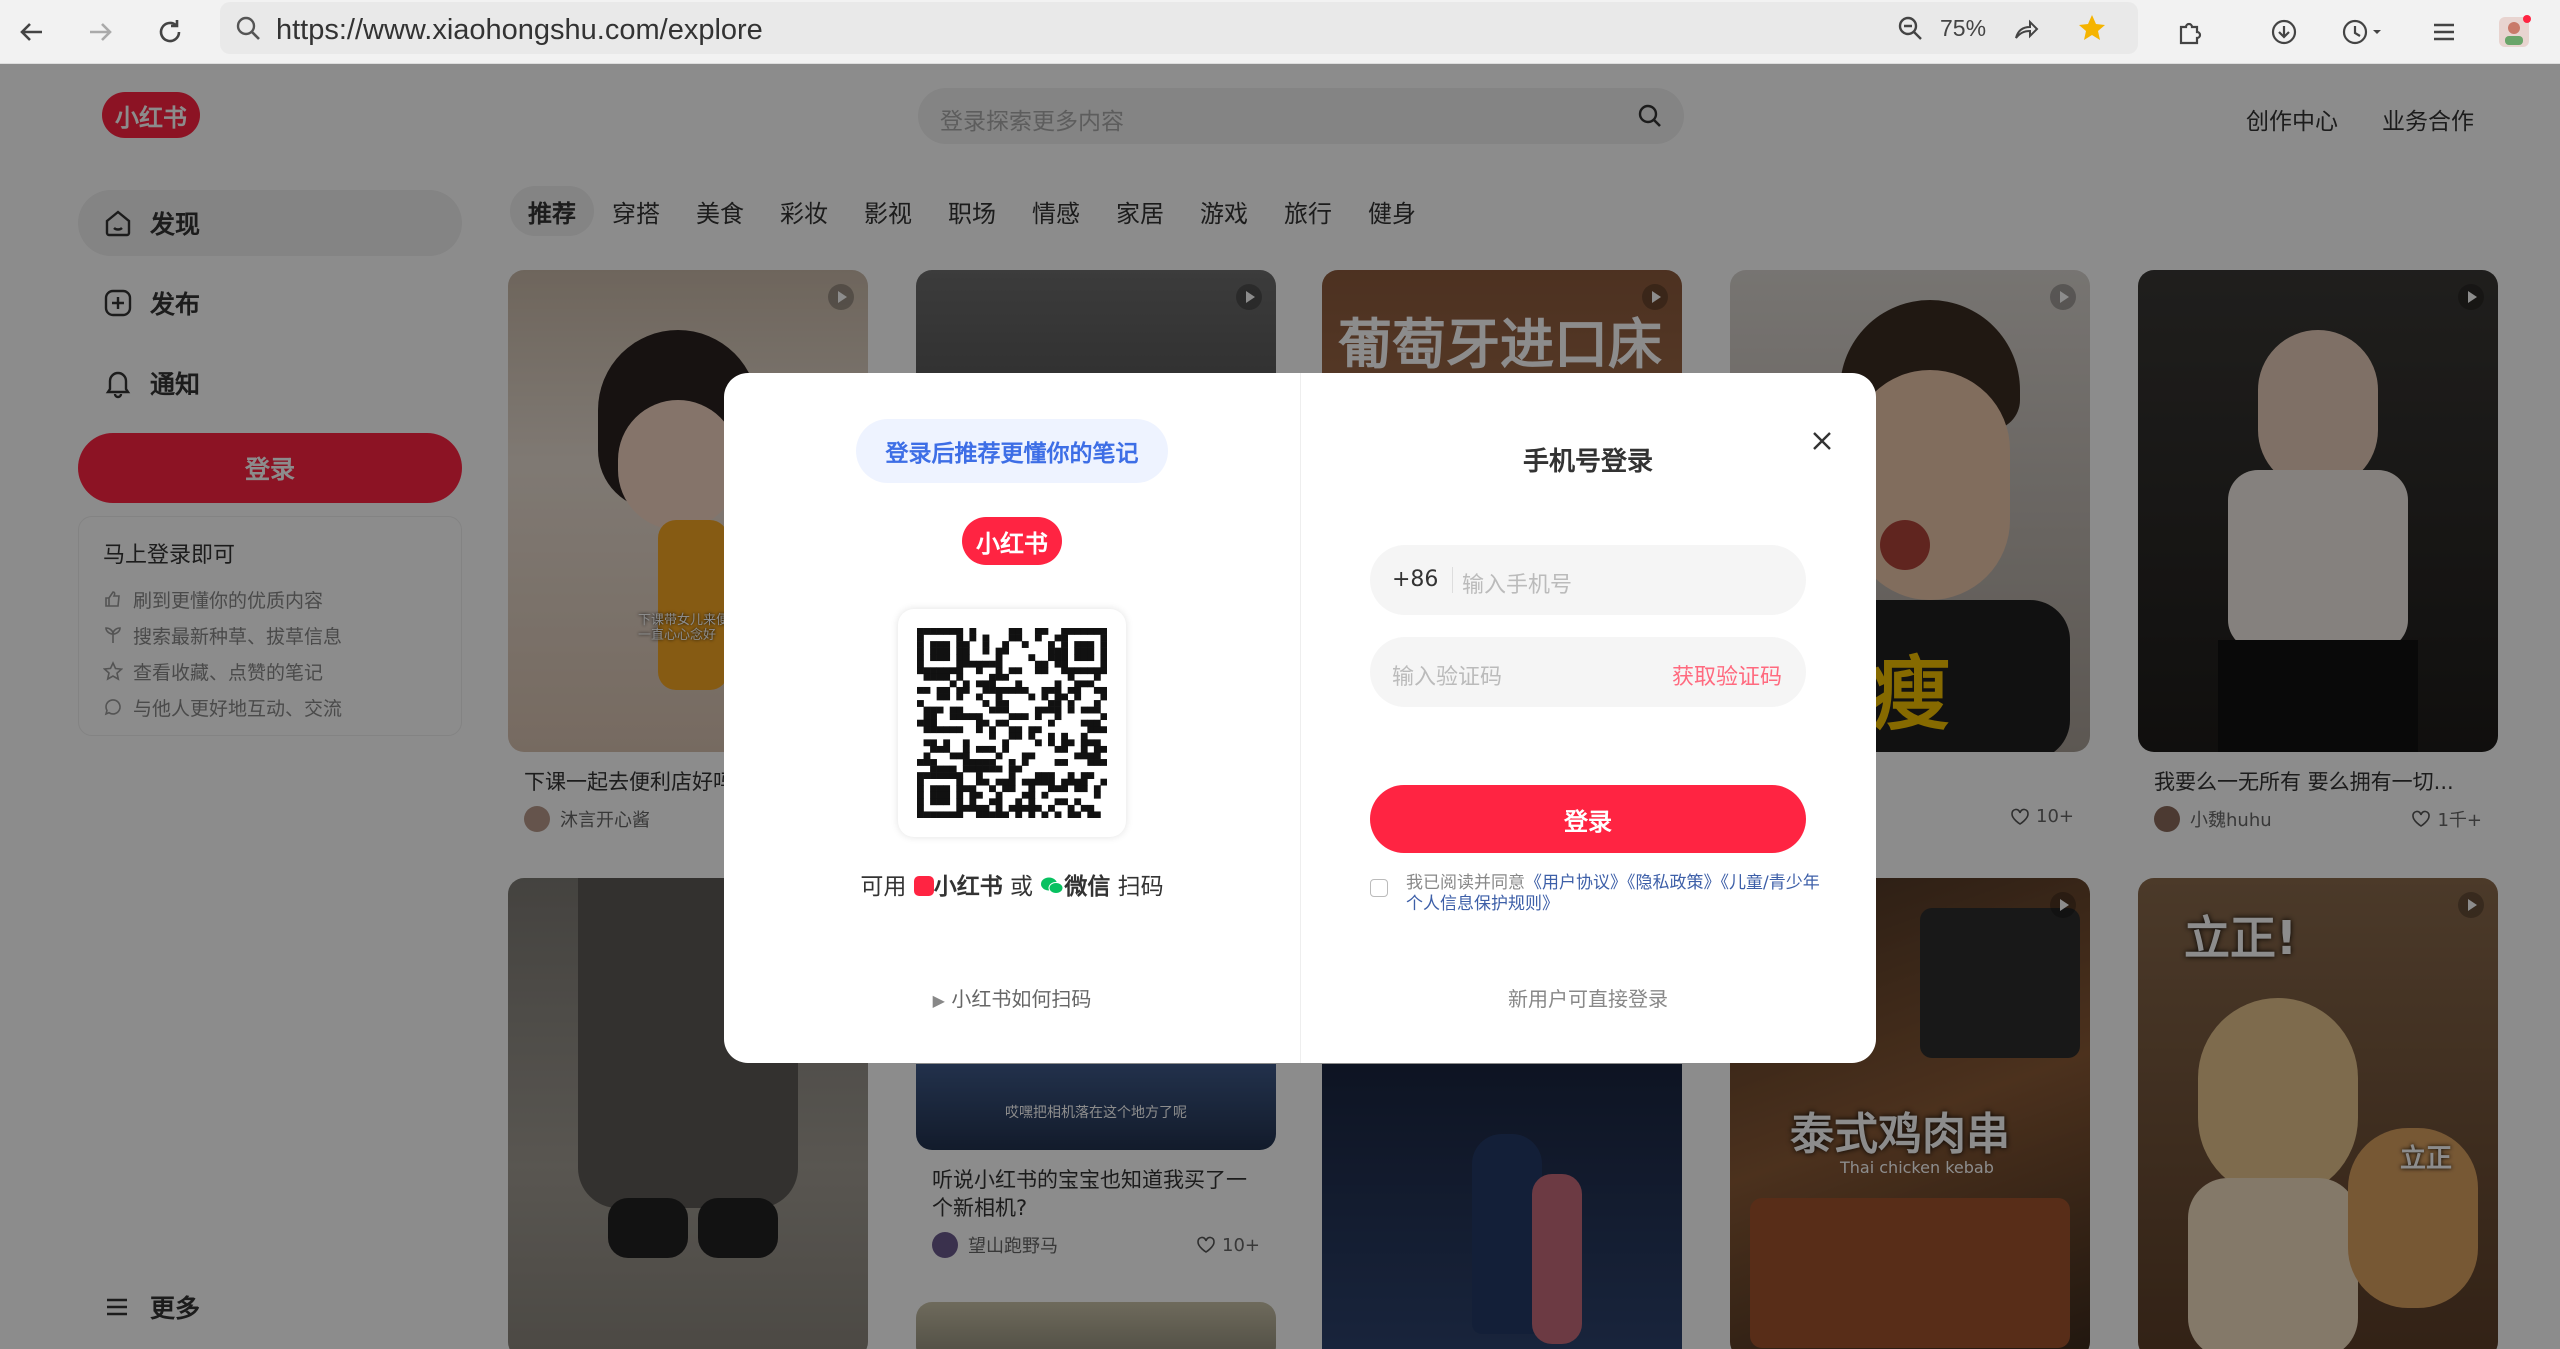 The image size is (2560, 1349). Describe the element at coordinates (1052, 886) in the screenshot. I see `wechat-icon` at that location.